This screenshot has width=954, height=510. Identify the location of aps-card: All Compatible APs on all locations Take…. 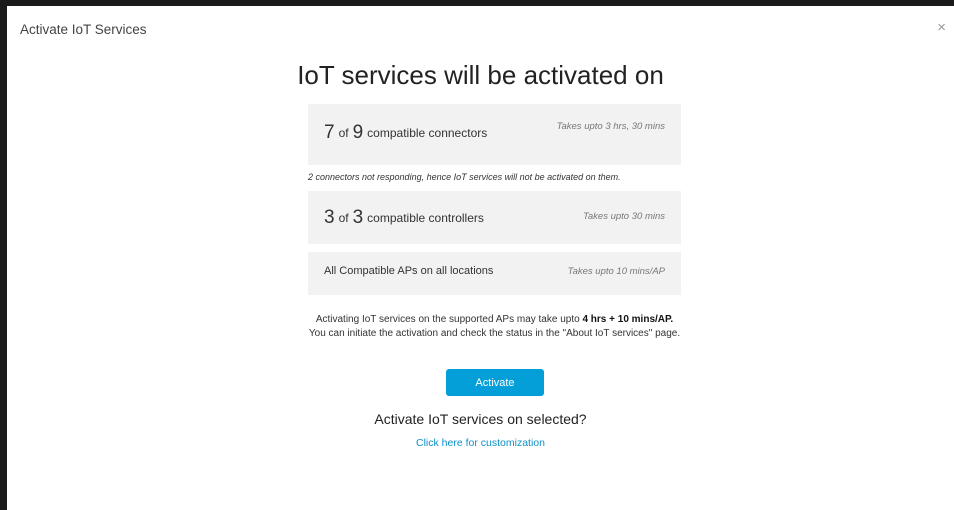
(494, 273).